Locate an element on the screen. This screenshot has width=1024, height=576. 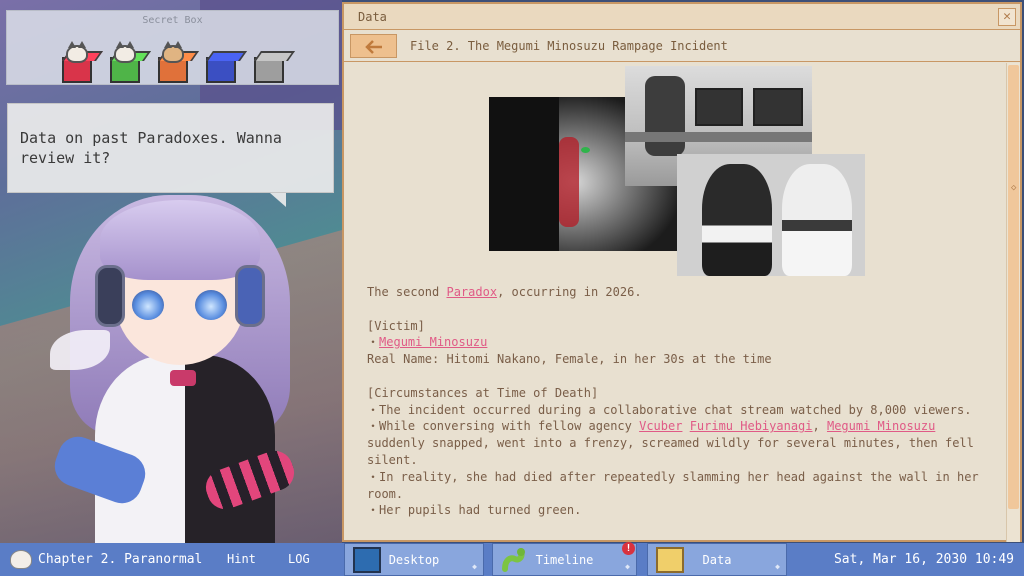
back-arrow-icon is located at coordinates (373, 47).